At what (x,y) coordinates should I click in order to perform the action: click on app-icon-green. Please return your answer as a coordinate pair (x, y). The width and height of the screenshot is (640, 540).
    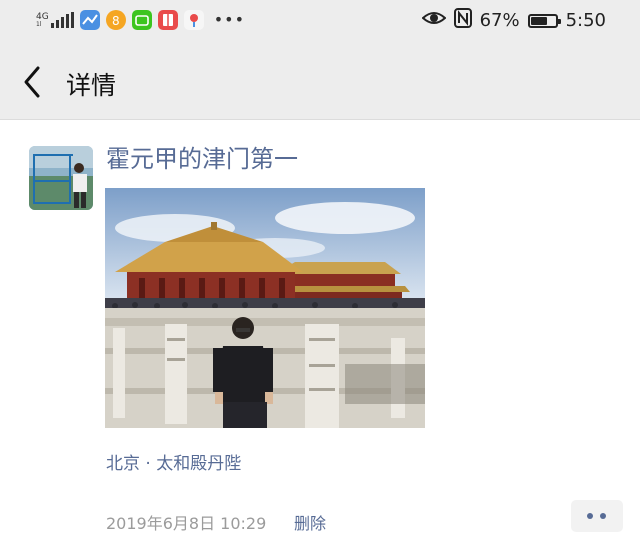
    Looking at the image, I should click on (141, 20).